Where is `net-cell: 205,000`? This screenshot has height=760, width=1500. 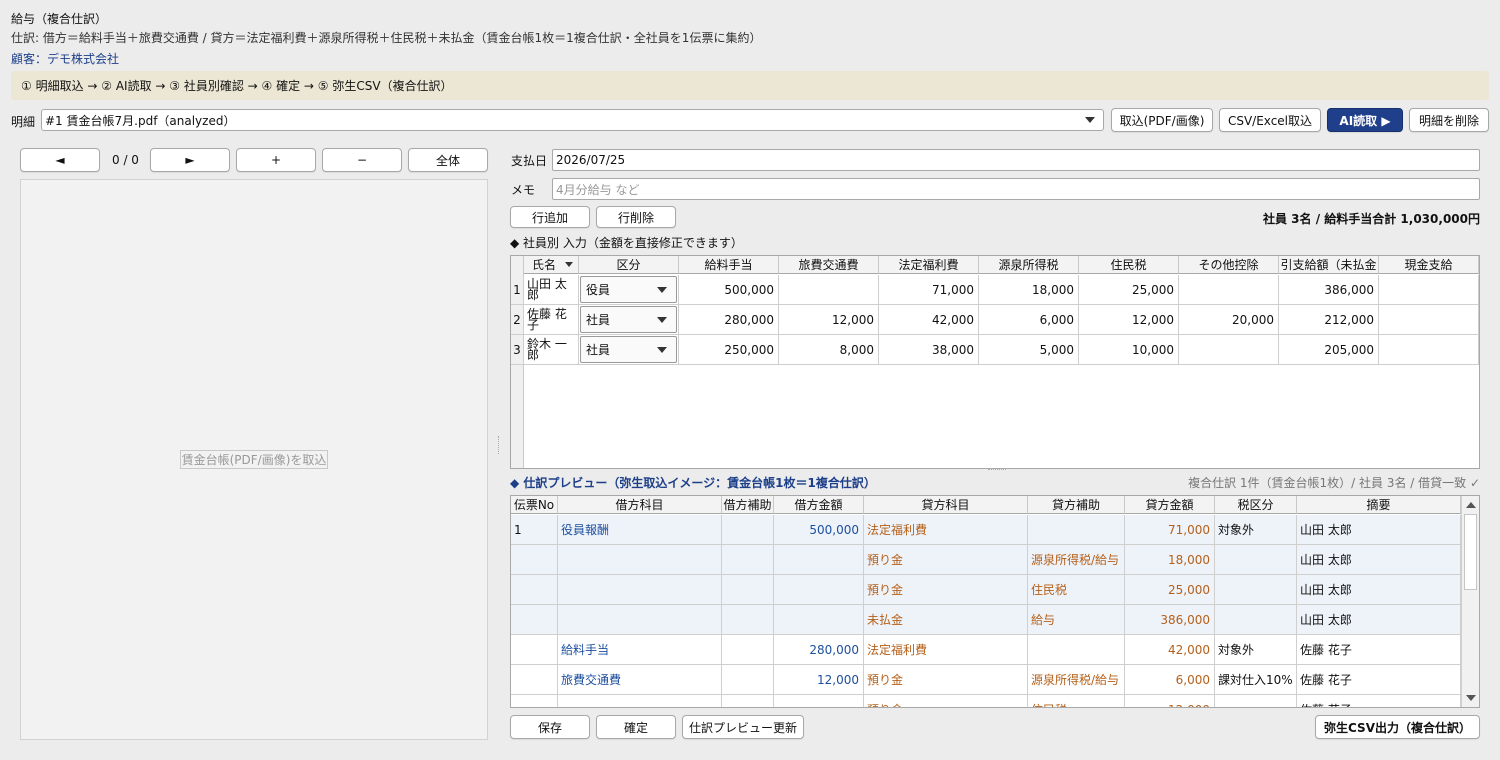
net-cell: 205,000 is located at coordinates (1329, 350).